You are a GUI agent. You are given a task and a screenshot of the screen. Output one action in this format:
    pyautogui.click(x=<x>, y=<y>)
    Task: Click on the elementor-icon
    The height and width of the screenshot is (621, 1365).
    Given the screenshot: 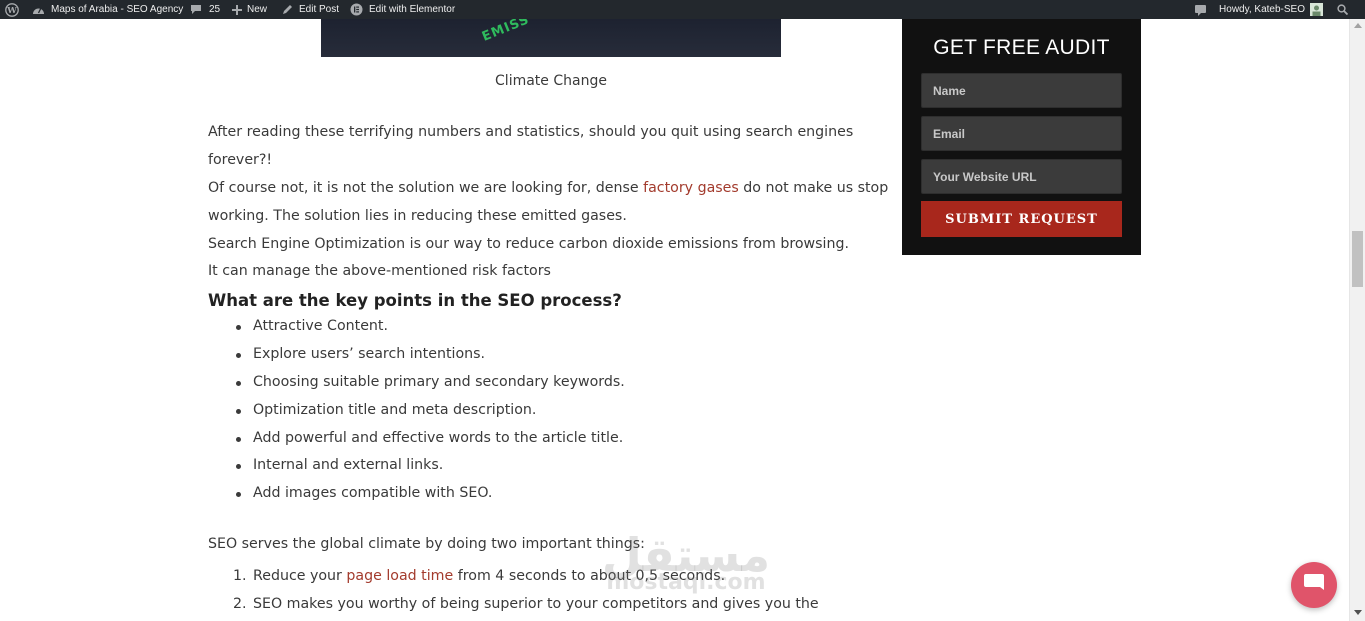 What is the action you would take?
    pyautogui.click(x=356, y=9)
    